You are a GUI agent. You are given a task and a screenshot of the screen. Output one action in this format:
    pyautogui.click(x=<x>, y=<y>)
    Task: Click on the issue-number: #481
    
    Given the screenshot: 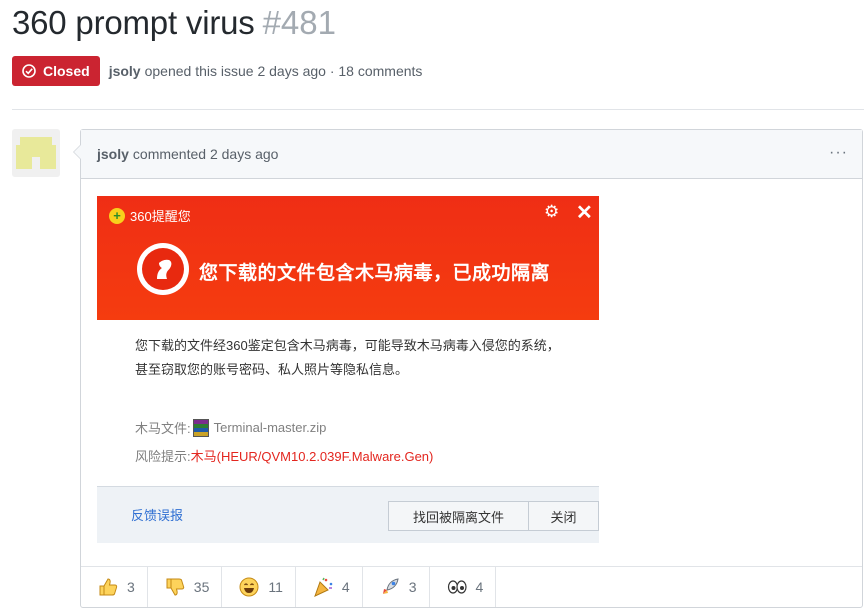 What is the action you would take?
    pyautogui.click(x=299, y=22)
    